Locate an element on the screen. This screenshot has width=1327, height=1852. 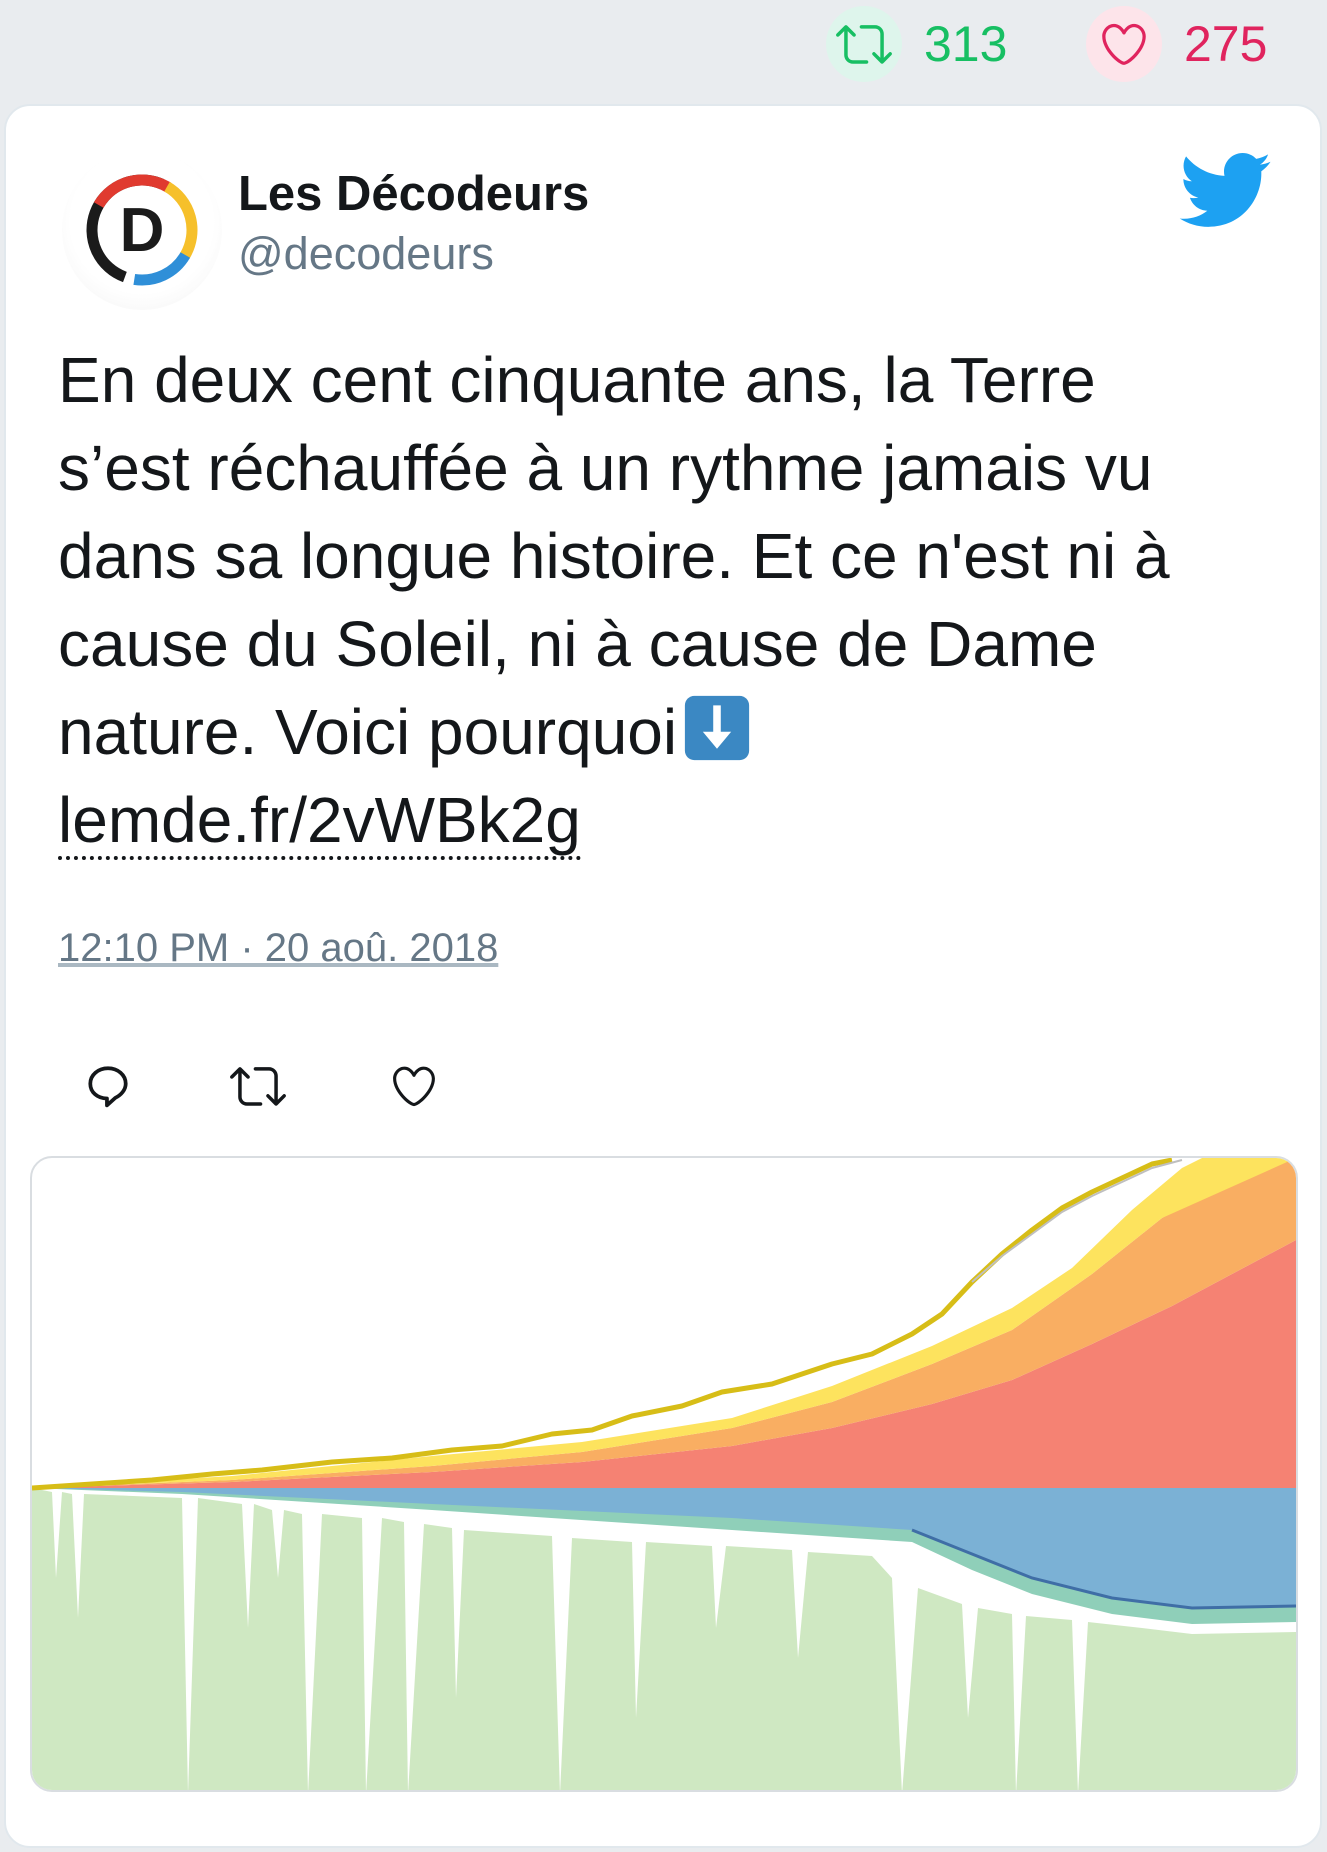
retweet-count: 313 is located at coordinates (966, 44).